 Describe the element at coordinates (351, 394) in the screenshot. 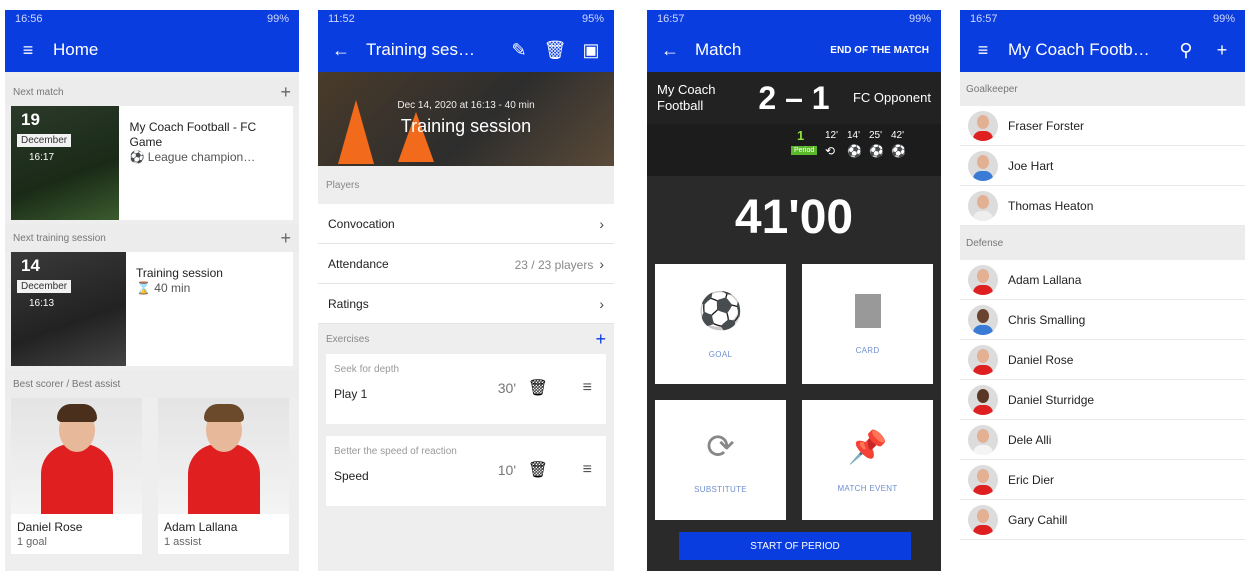

I see `exercise-name: Play 1` at that location.